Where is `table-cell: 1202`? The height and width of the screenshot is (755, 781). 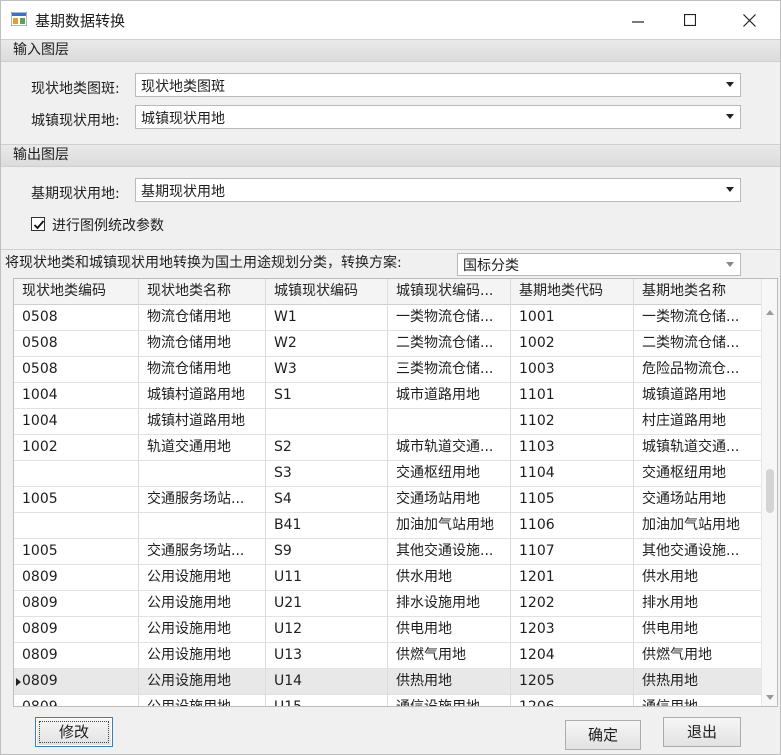 table-cell: 1202 is located at coordinates (572, 604).